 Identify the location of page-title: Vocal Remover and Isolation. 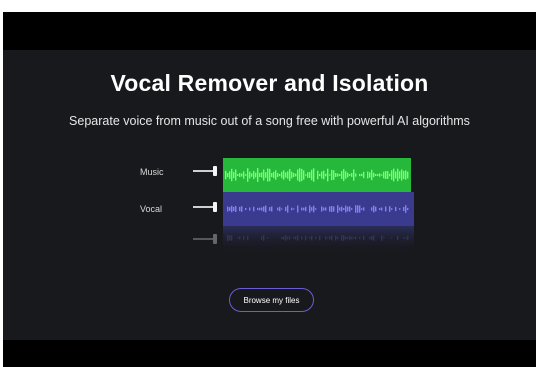
(269, 83).